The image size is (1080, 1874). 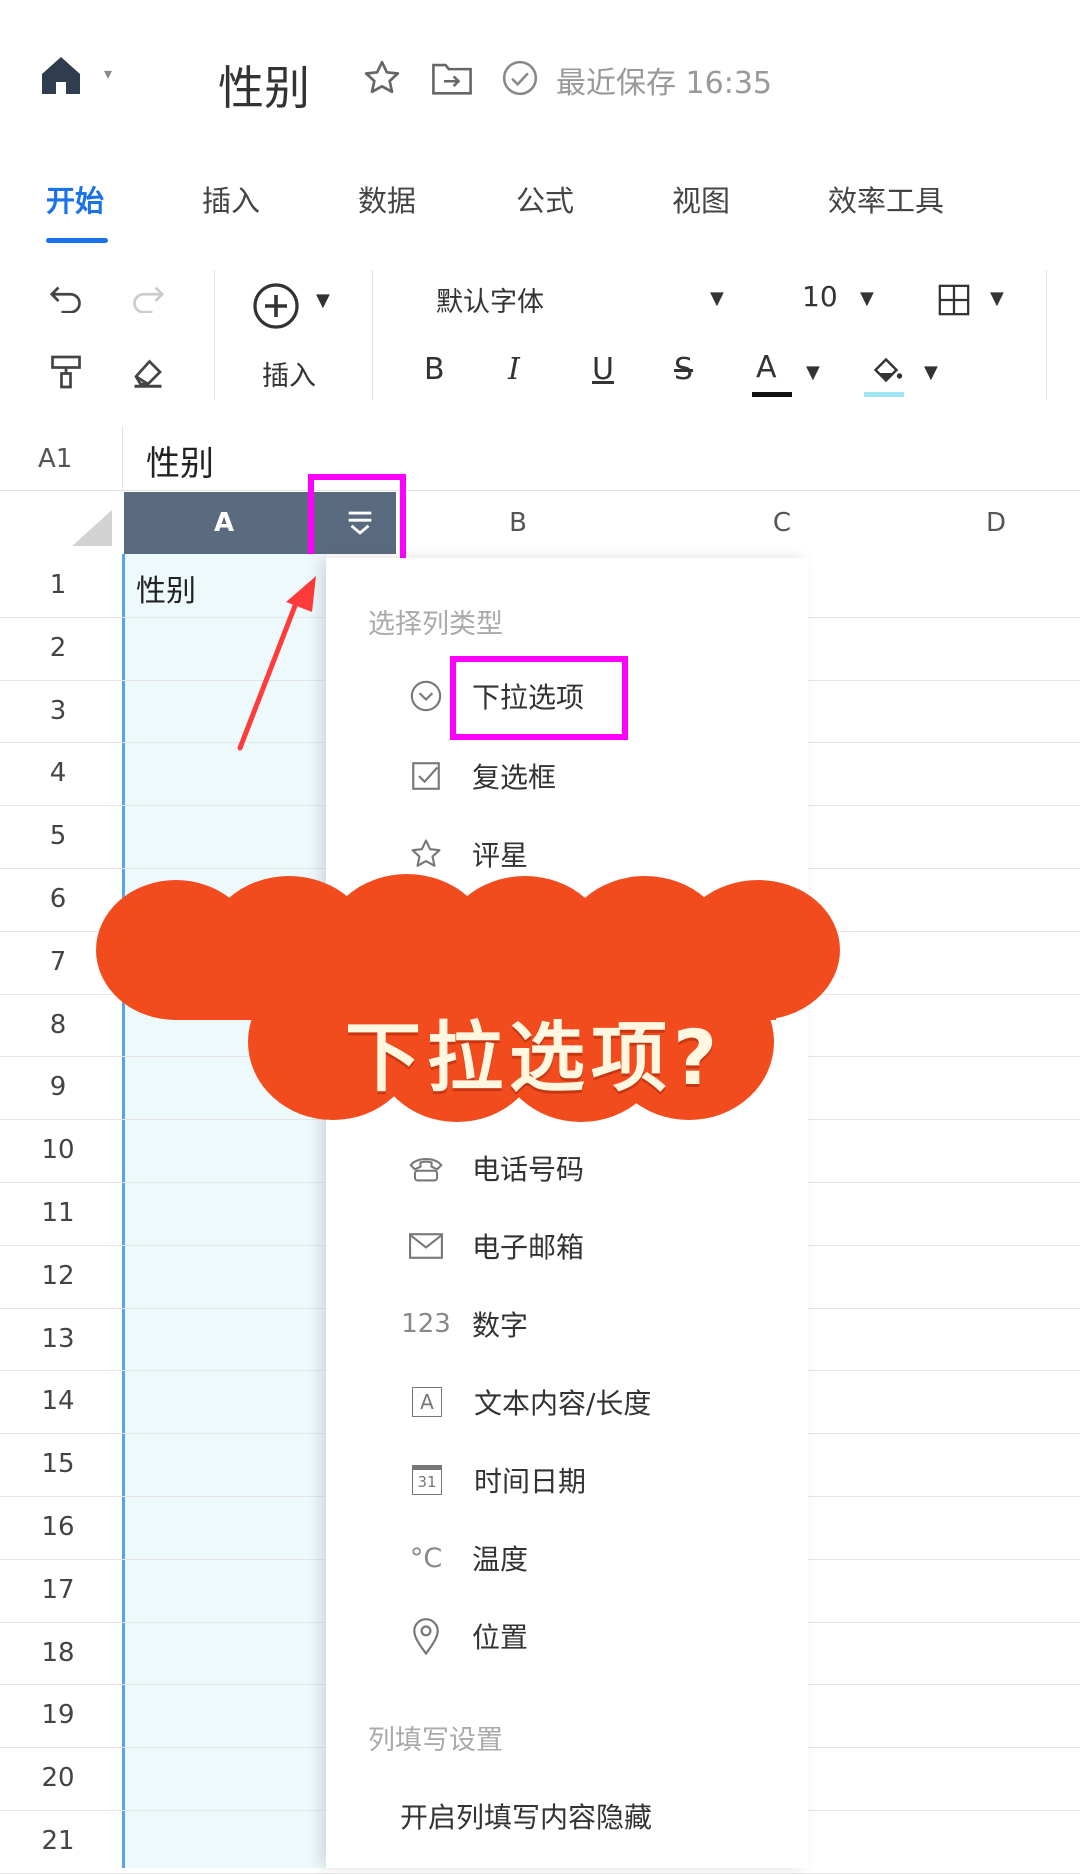 I want to click on row-header: 19, so click(x=58, y=1715).